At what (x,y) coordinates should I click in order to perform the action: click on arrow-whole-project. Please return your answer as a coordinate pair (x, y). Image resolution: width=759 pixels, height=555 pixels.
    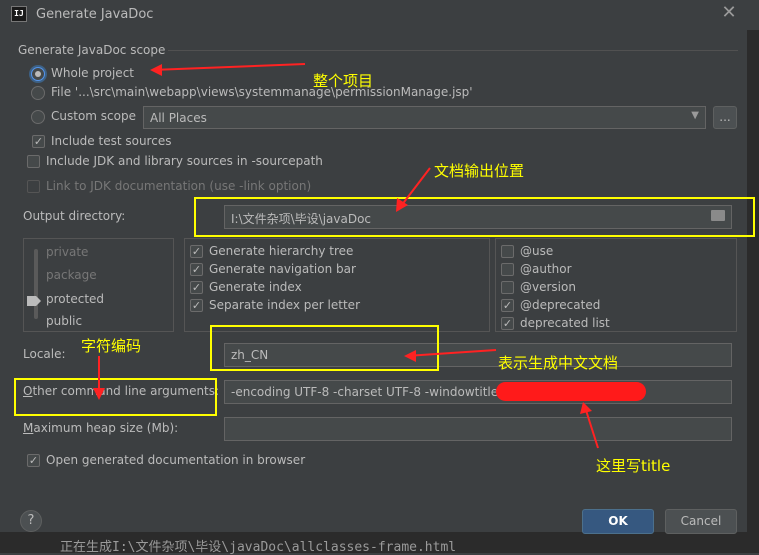
    Looking at the image, I should click on (228, 67).